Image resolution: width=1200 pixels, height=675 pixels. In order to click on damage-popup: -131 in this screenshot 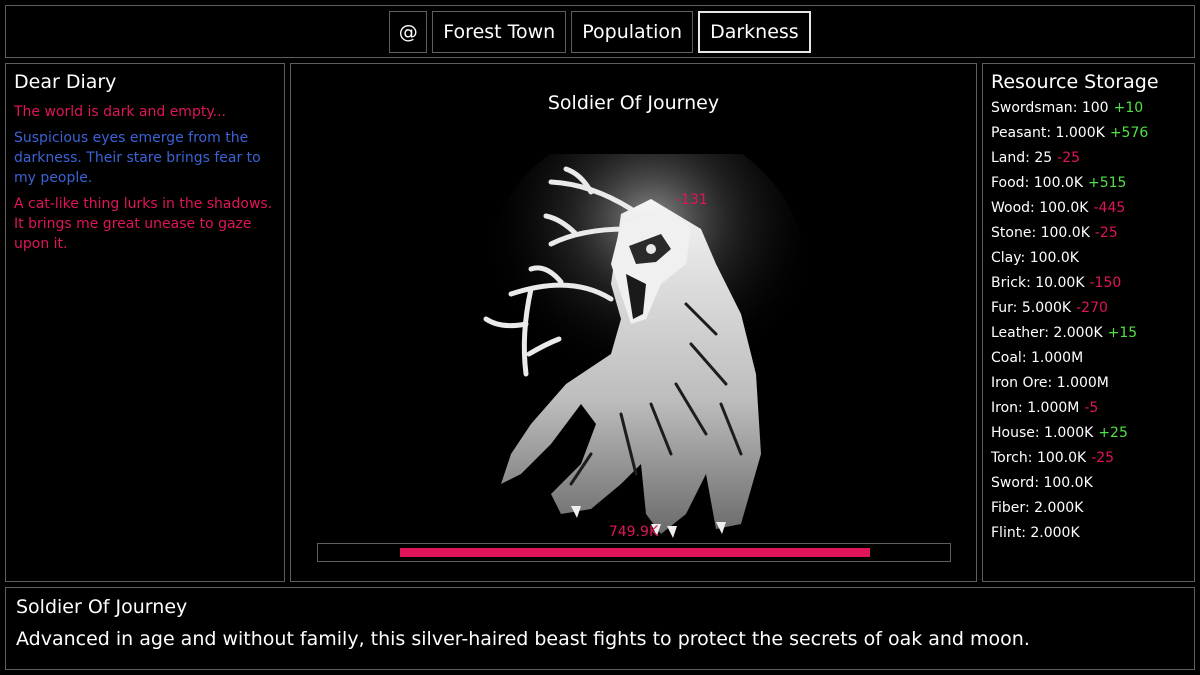, I will do `click(692, 200)`.